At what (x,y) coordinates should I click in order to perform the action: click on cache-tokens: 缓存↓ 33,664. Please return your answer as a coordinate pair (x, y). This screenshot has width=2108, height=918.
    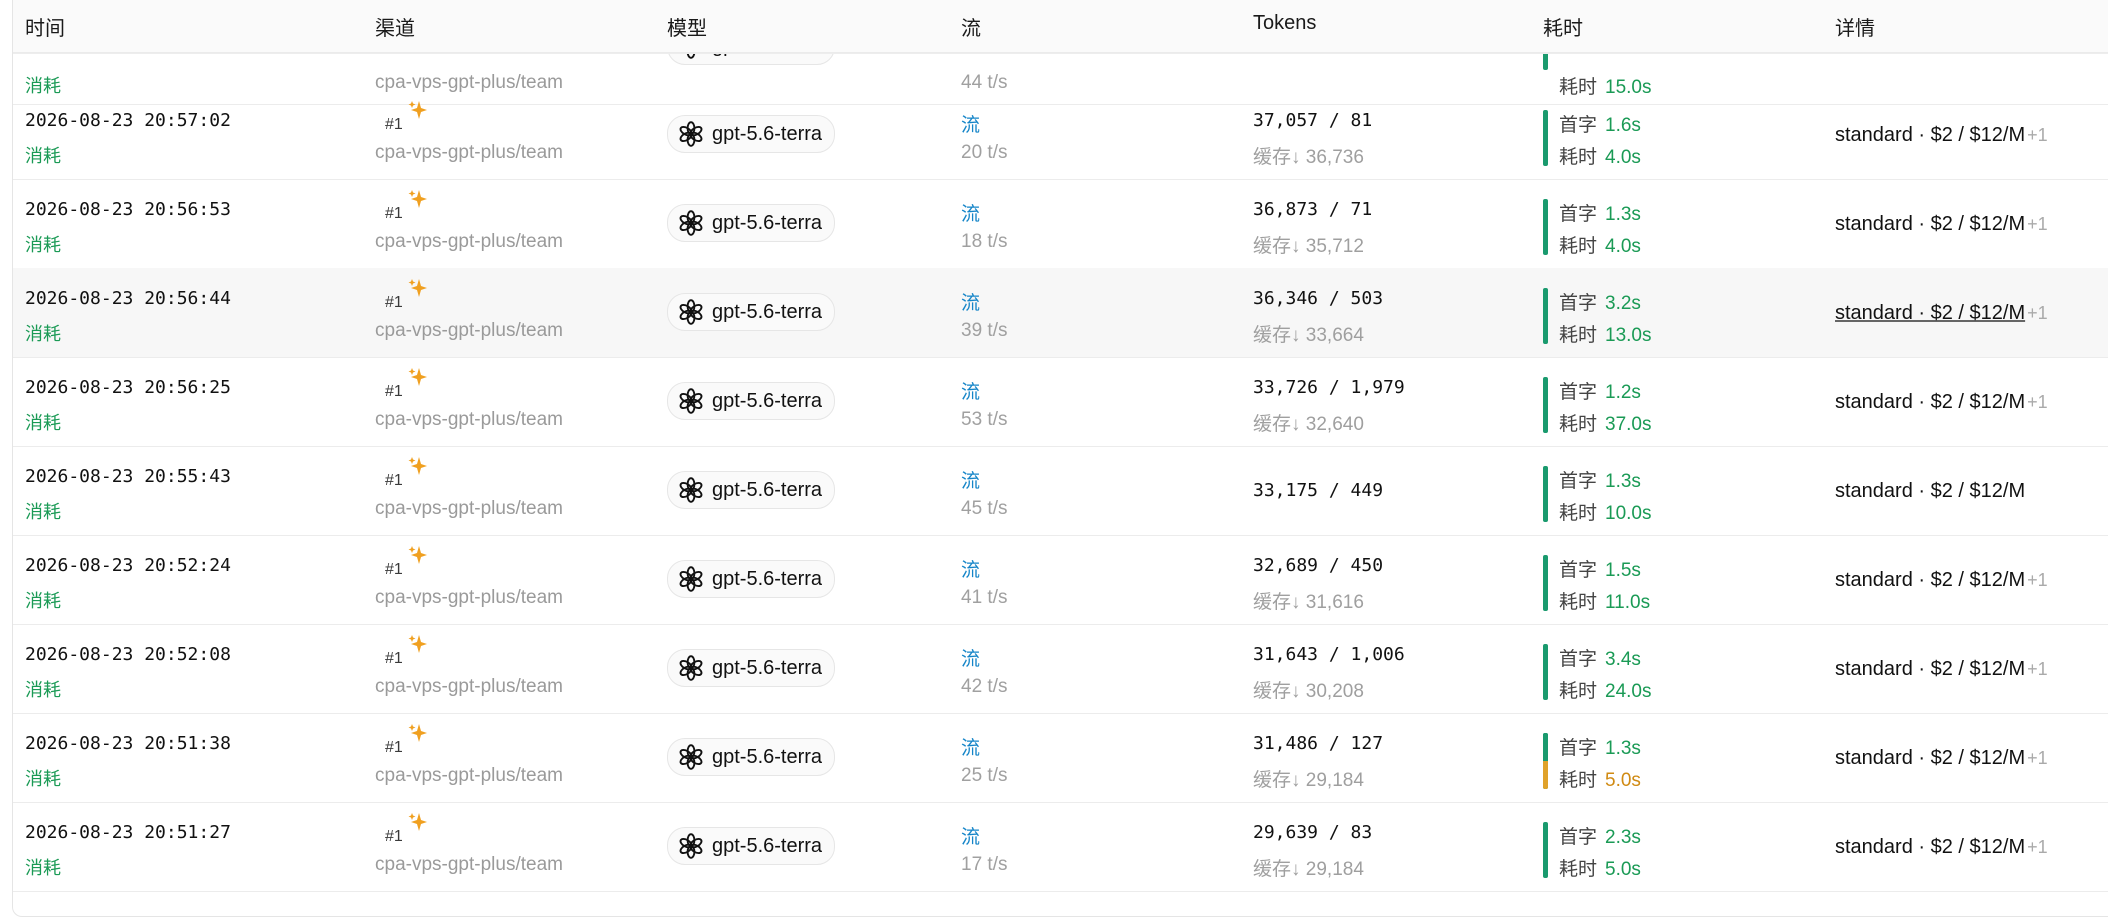
    Looking at the image, I should click on (1308, 335).